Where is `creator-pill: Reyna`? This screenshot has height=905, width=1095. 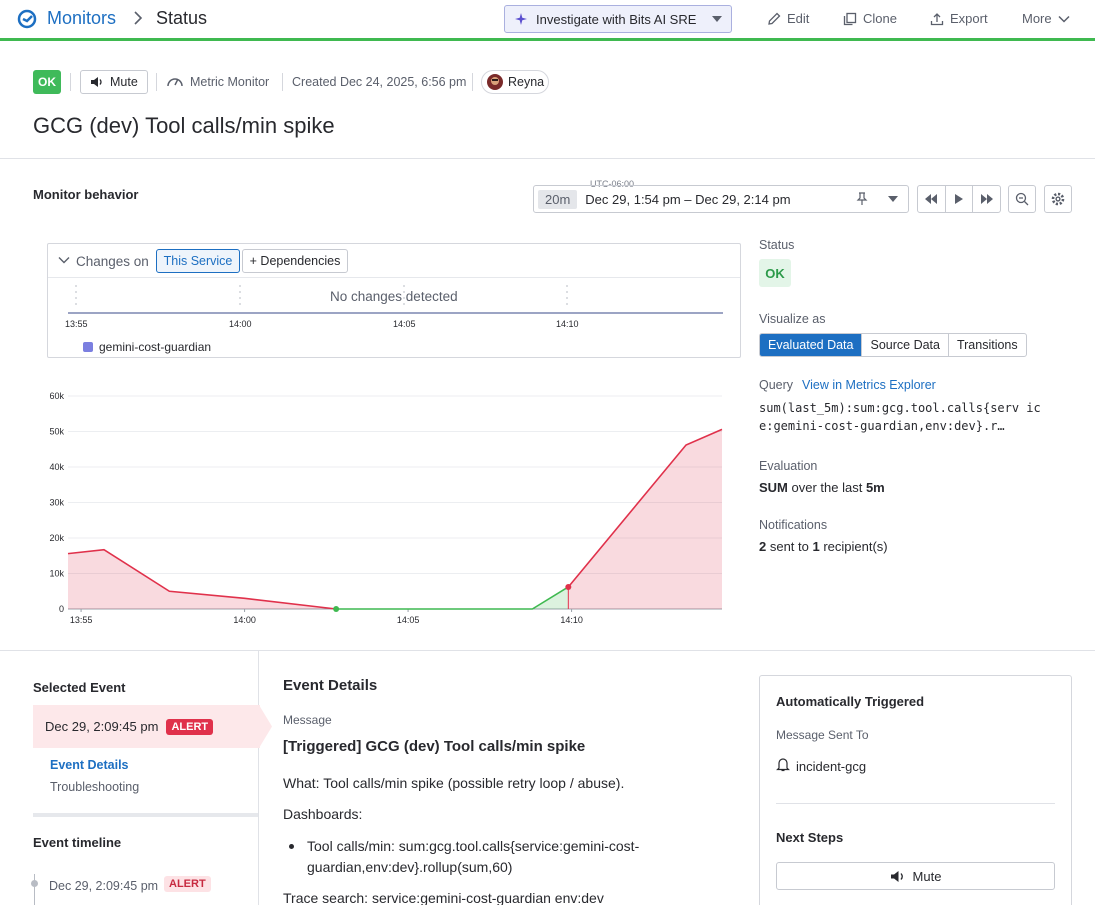 creator-pill: Reyna is located at coordinates (515, 82).